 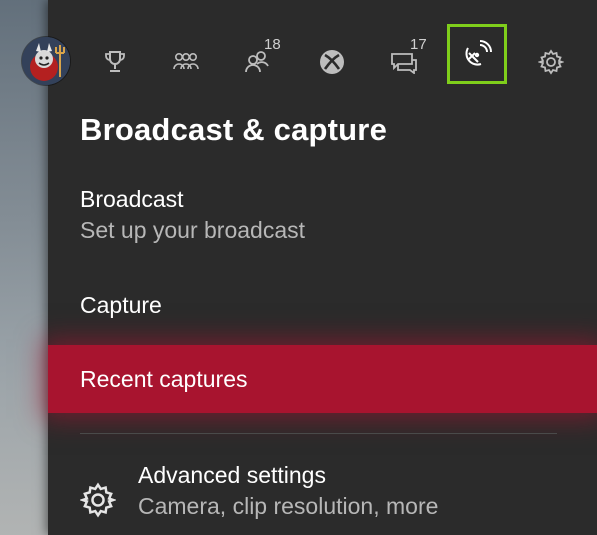 What do you see at coordinates (132, 199) in the screenshot?
I see `broadcast-label: Broadcast` at bounding box center [132, 199].